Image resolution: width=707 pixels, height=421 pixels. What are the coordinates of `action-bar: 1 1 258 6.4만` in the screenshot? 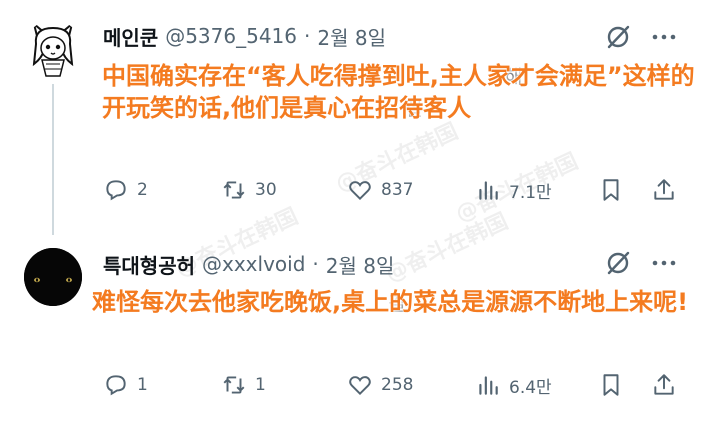 It's located at (393, 385).